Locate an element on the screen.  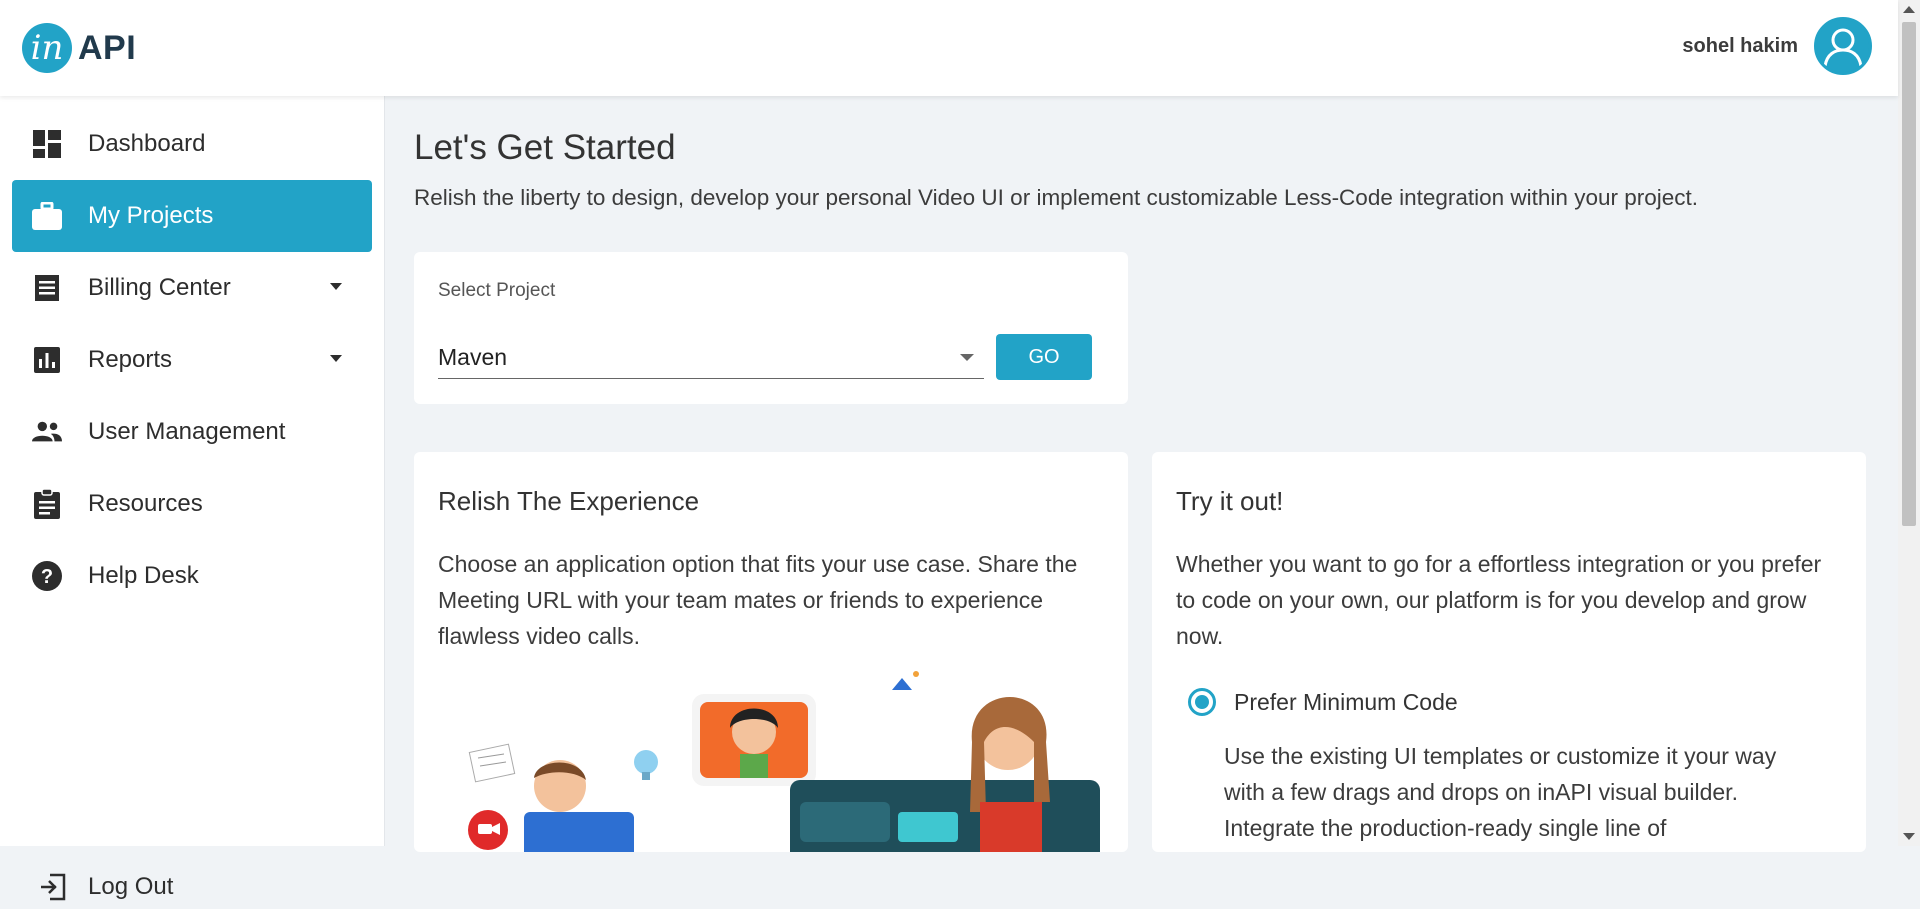
logout-button: Log Out is located at coordinates (105, 887).